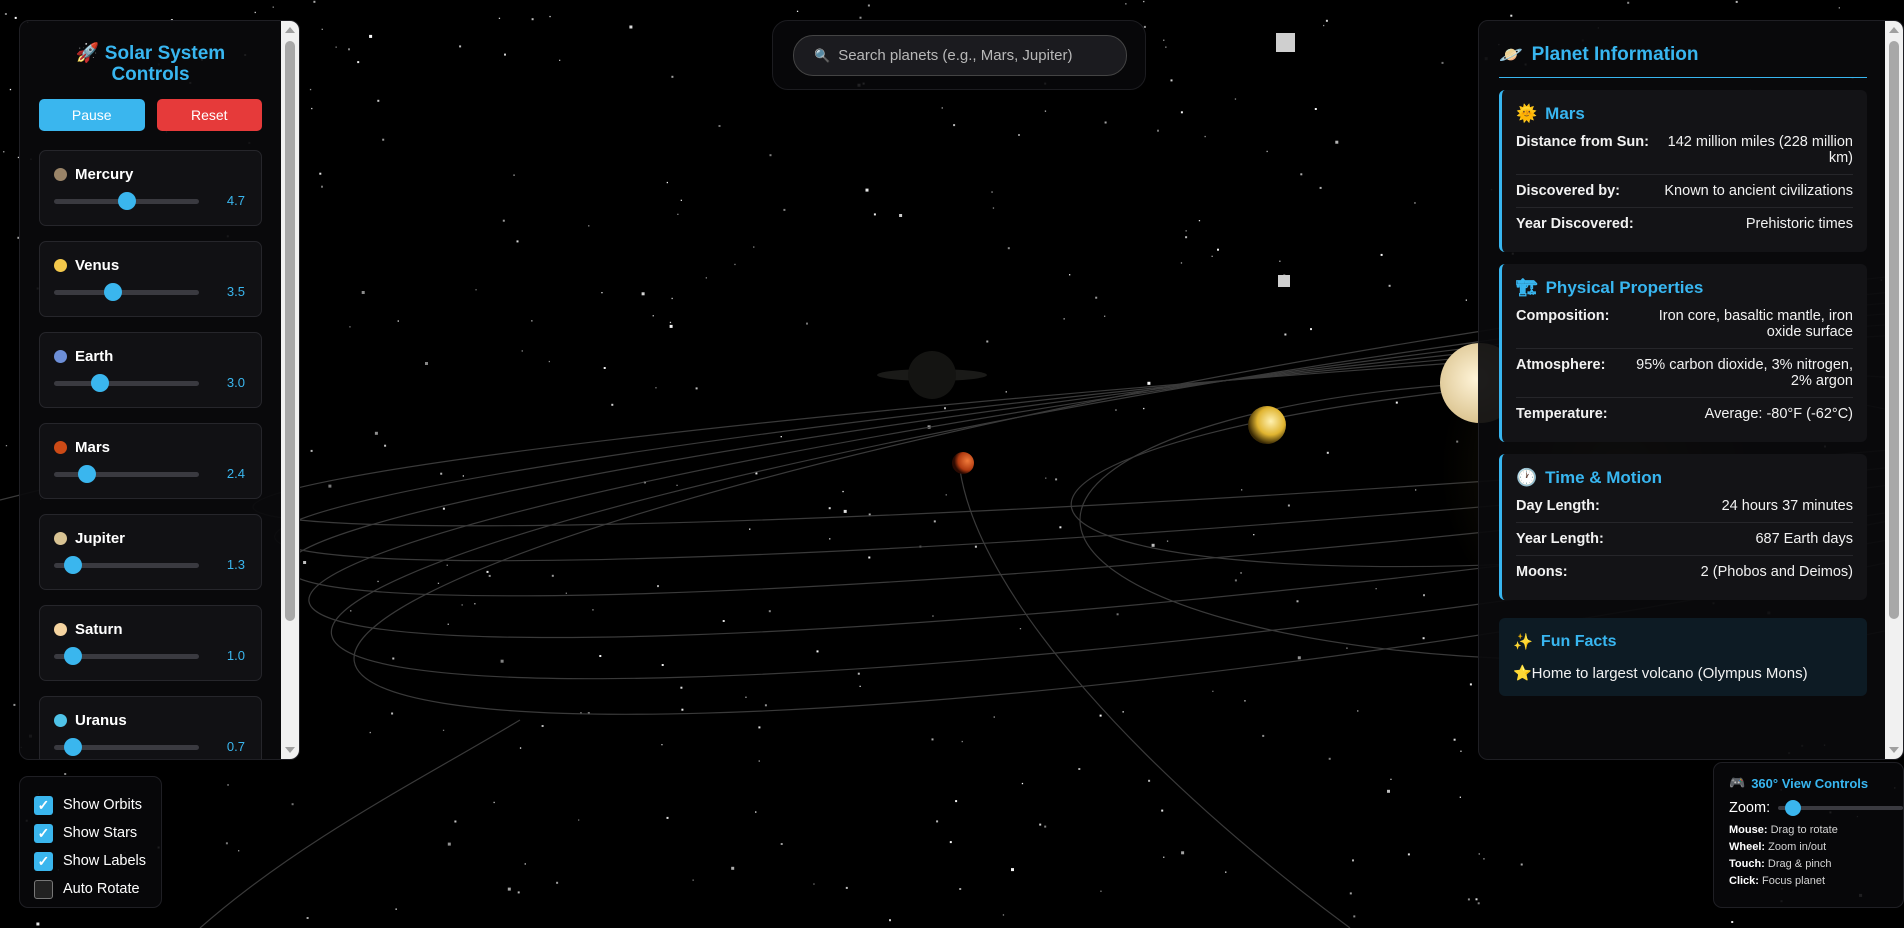 The height and width of the screenshot is (928, 1904). I want to click on magnifier-icon: 🔍, so click(822, 55).